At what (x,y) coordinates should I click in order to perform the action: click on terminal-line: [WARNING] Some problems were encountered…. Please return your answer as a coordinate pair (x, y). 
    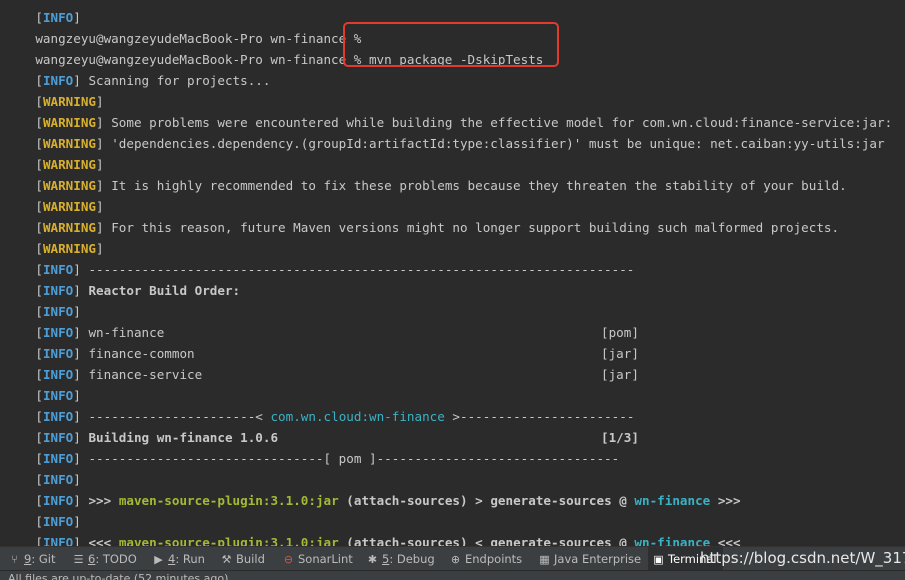
    Looking at the image, I should click on (464, 122).